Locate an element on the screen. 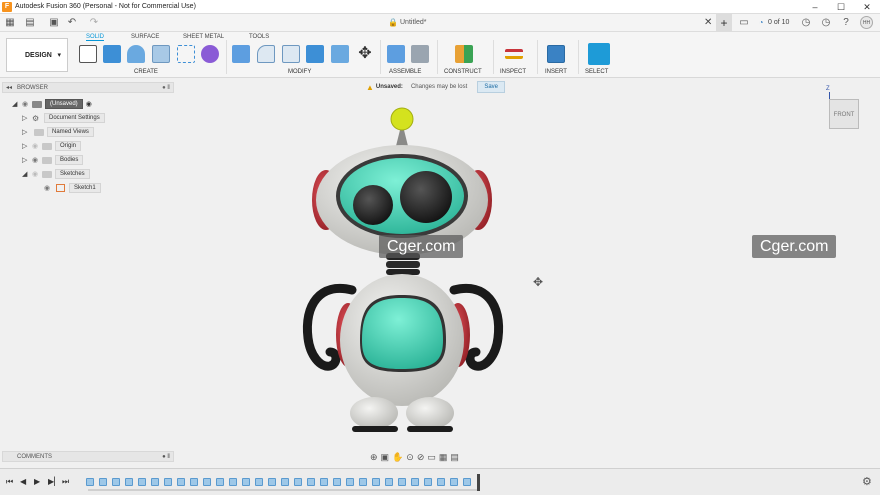  play-icon: ▶ is located at coordinates (37, 481).